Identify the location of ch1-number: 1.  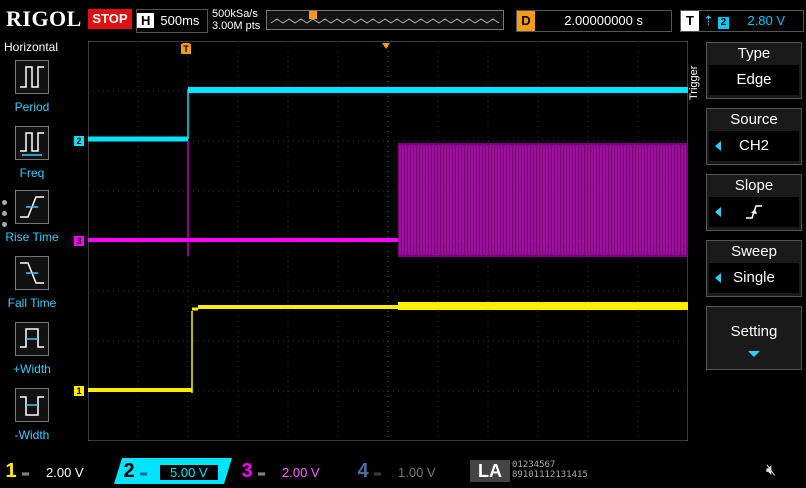
(11, 471).